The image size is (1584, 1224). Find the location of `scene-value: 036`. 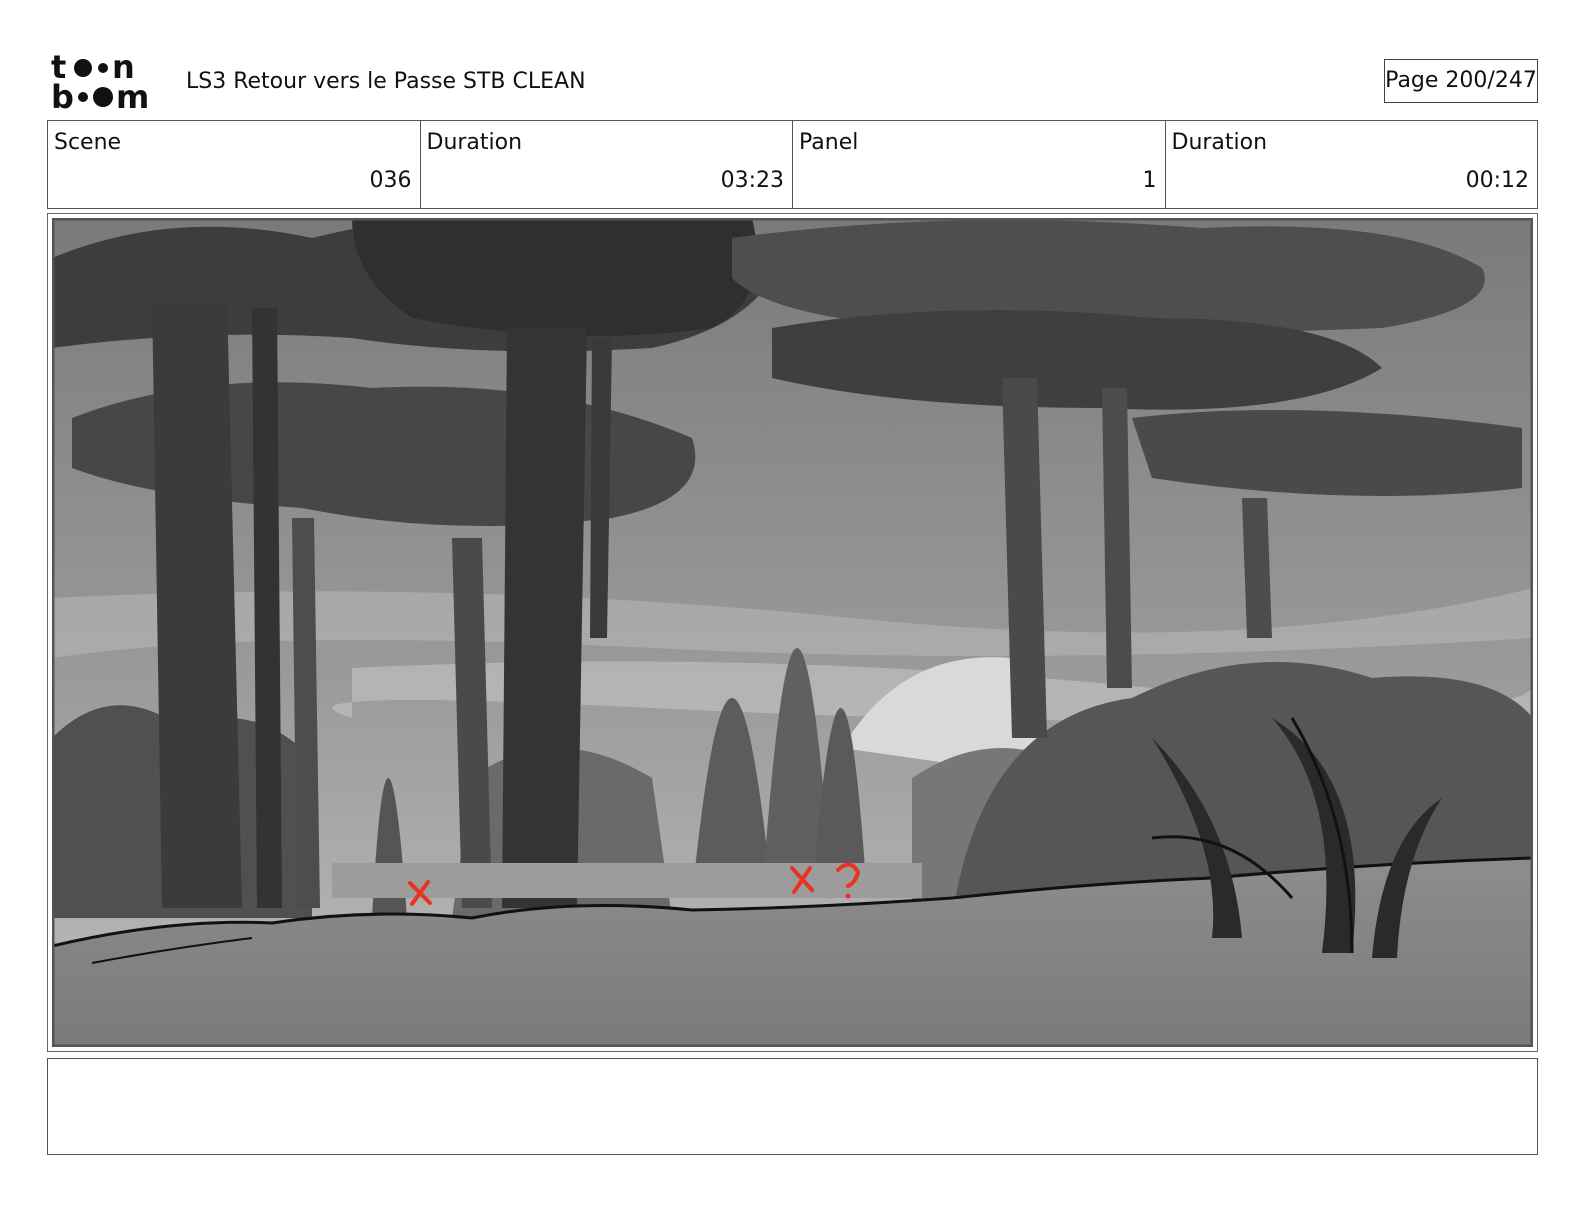

scene-value: 036 is located at coordinates (390, 180).